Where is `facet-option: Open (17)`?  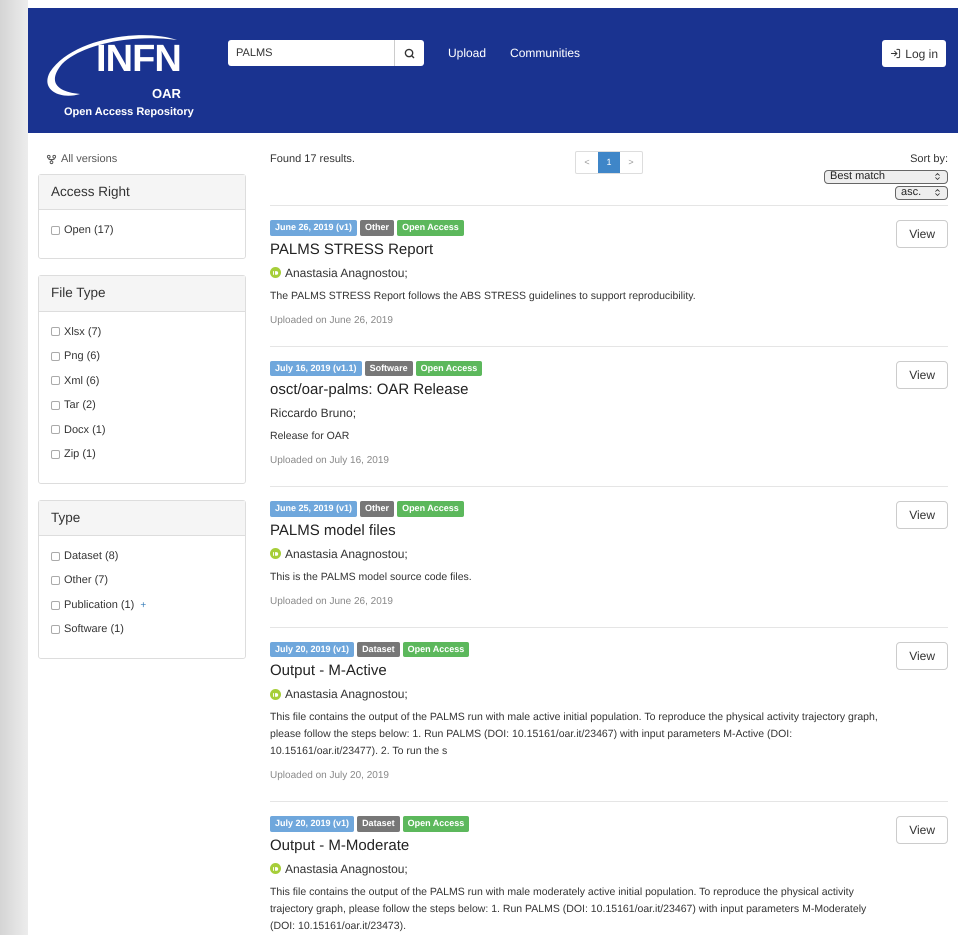 facet-option: Open (17) is located at coordinates (89, 230).